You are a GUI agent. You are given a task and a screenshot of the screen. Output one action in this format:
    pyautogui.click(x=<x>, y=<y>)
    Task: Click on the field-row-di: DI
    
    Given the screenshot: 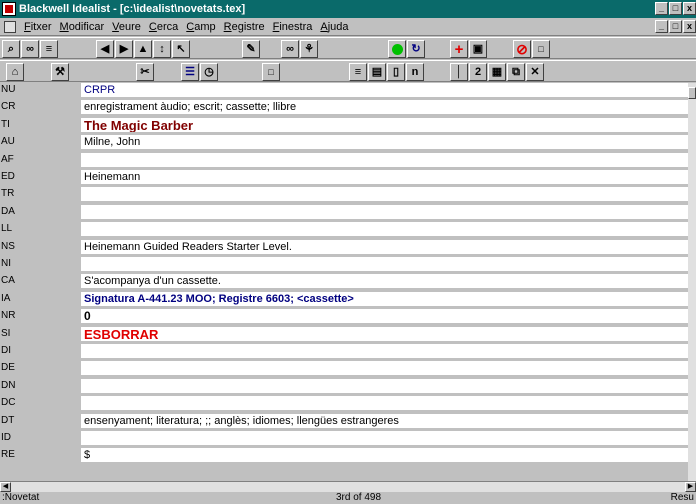 What is the action you would take?
    pyautogui.click(x=344, y=352)
    